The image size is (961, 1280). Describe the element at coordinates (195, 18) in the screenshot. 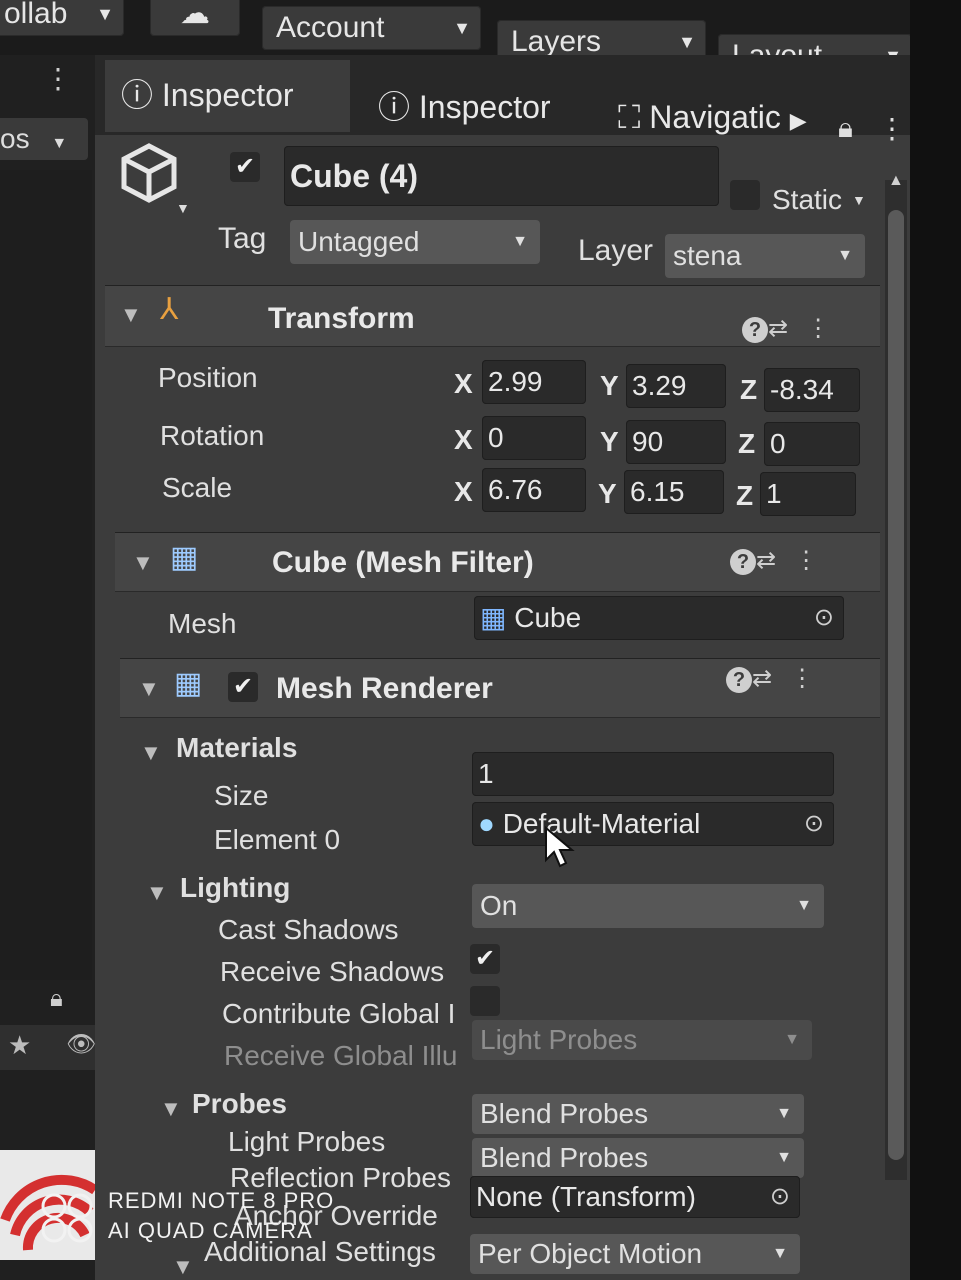

I see `cloud-button: ☁` at that location.